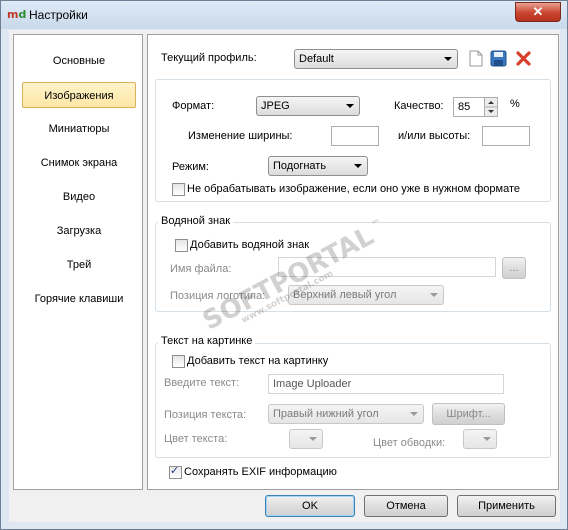 The height and width of the screenshot is (530, 568). I want to click on add-text-checkbox, so click(178, 361).